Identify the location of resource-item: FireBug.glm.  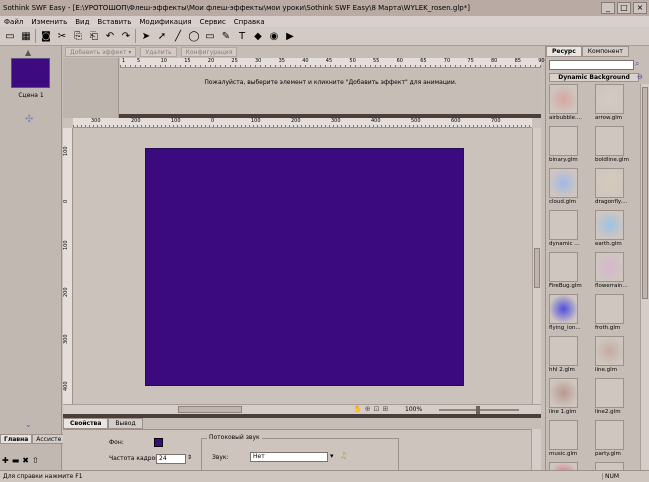
(570, 272).